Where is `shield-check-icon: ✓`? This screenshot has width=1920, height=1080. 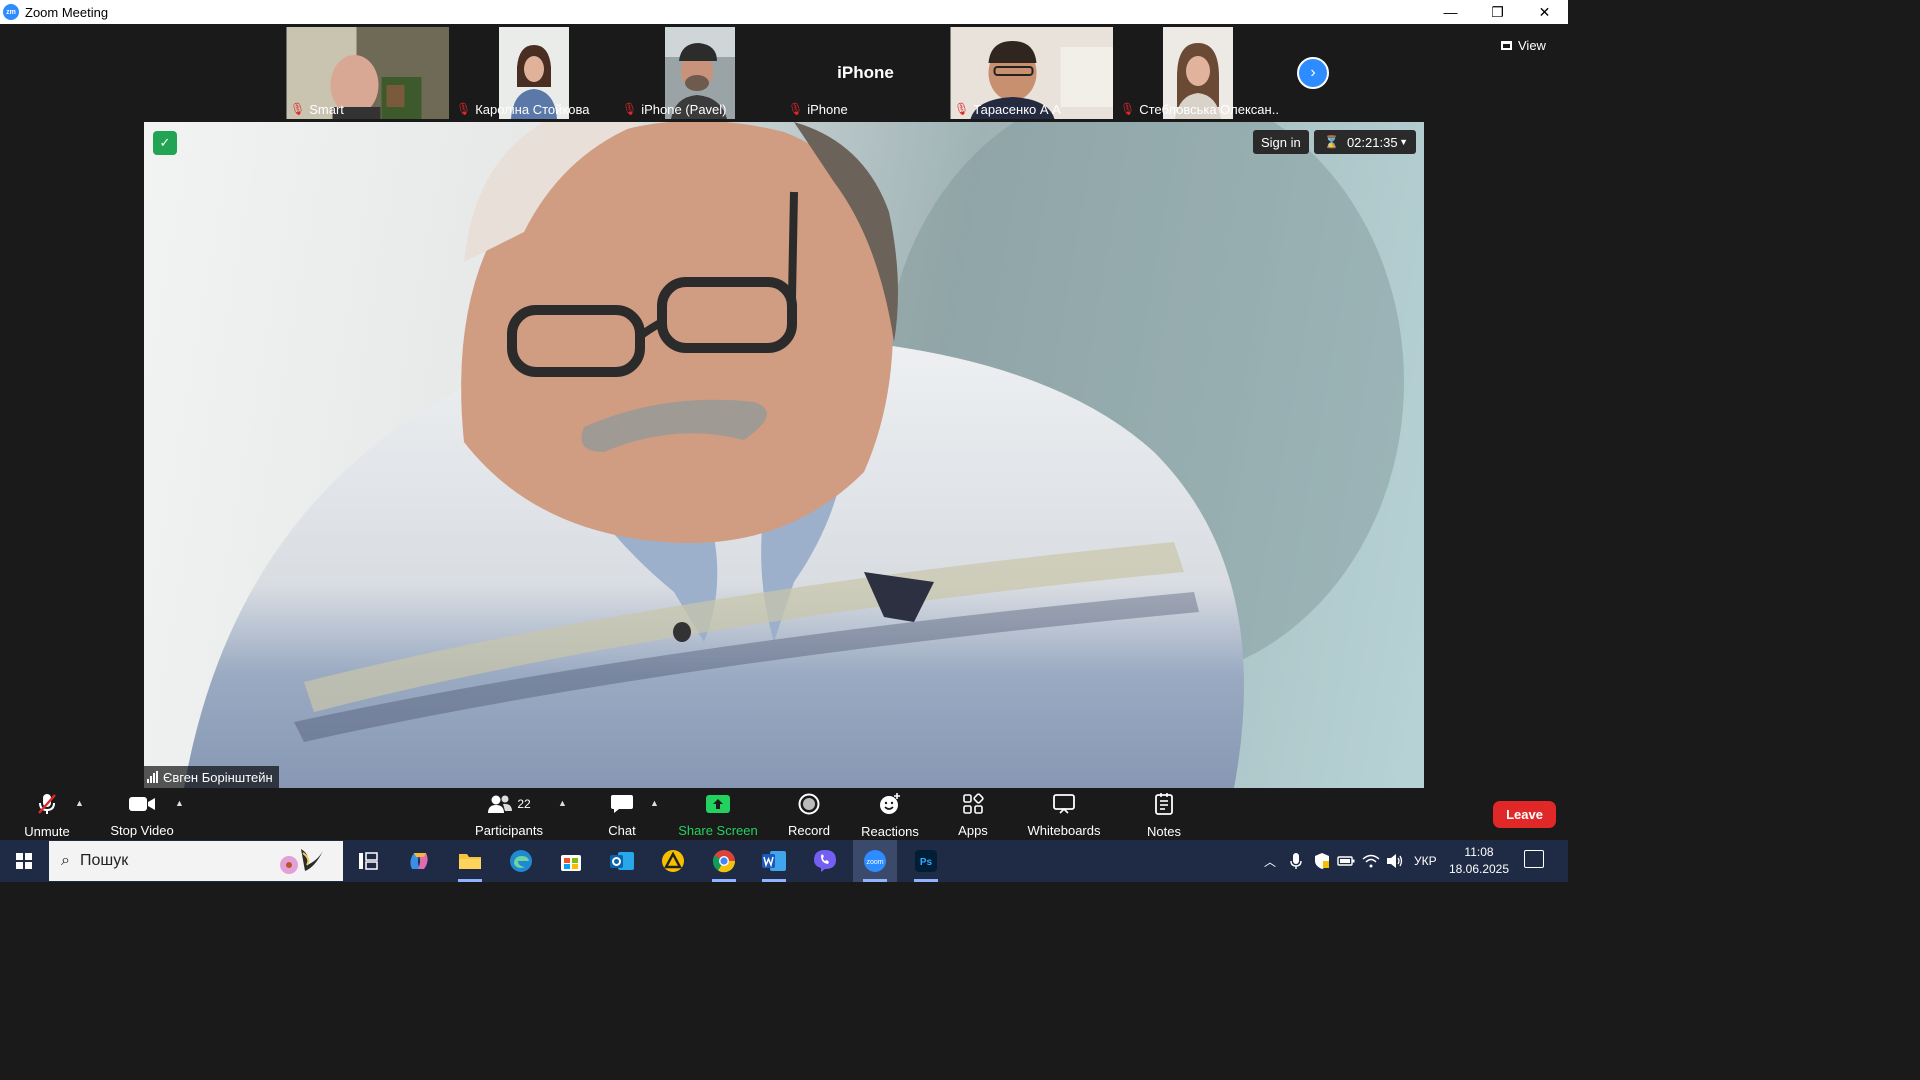 shield-check-icon: ✓ is located at coordinates (165, 143).